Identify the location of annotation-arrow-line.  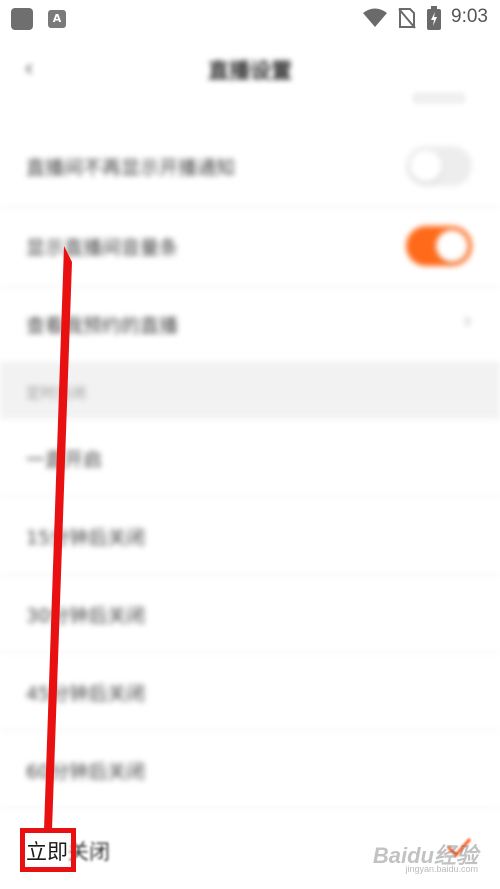
(58, 538).